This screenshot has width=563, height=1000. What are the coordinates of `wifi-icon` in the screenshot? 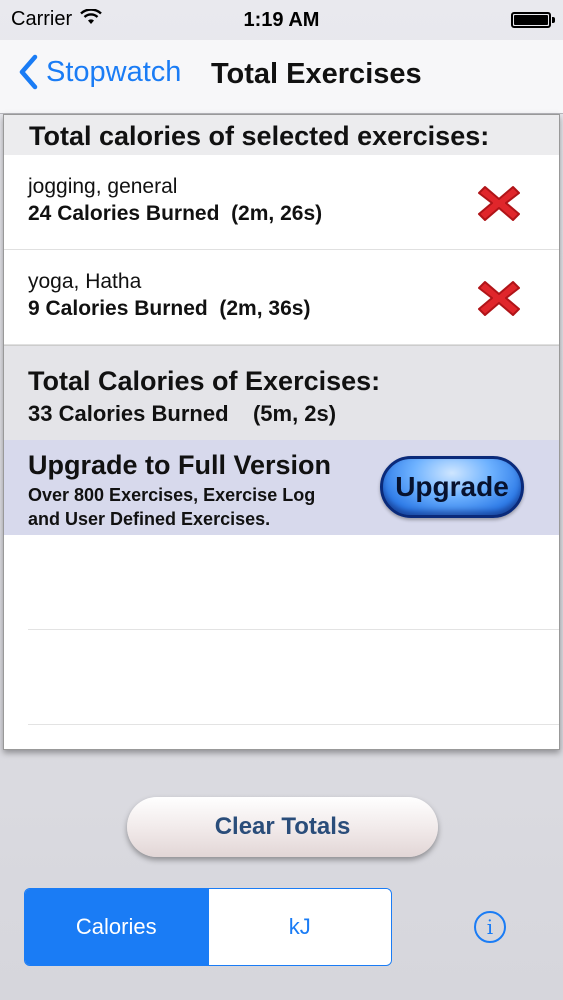 It's located at (91, 19).